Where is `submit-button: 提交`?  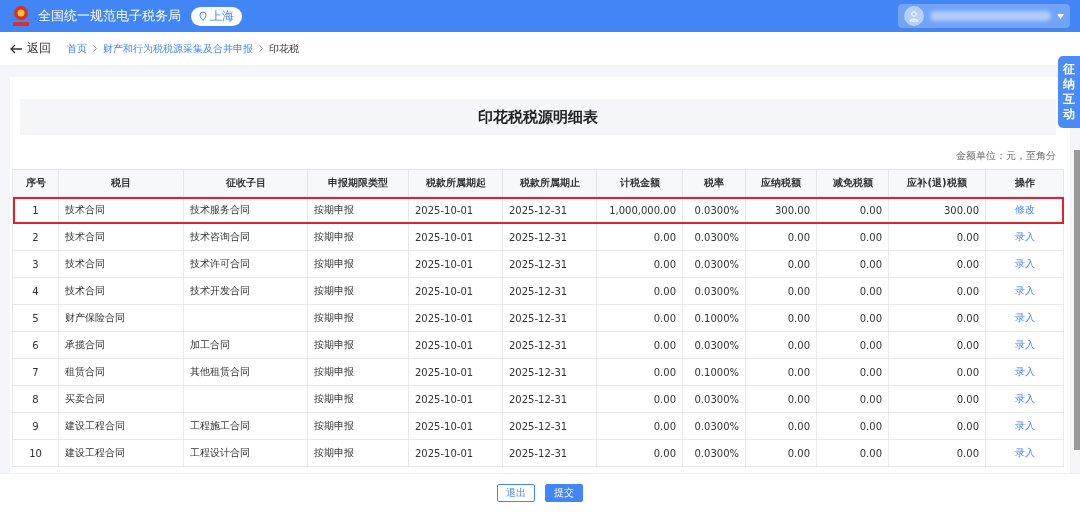 submit-button: 提交 is located at coordinates (564, 493).